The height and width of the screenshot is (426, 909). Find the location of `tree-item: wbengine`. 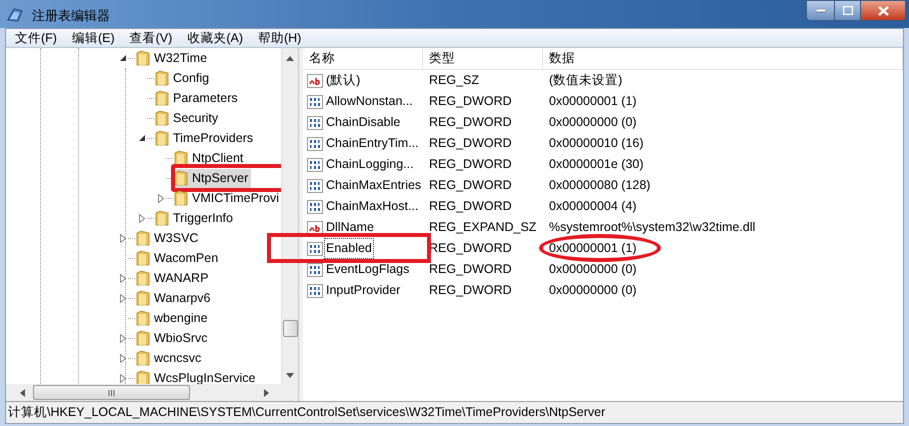

tree-item: wbengine is located at coordinates (173, 318).